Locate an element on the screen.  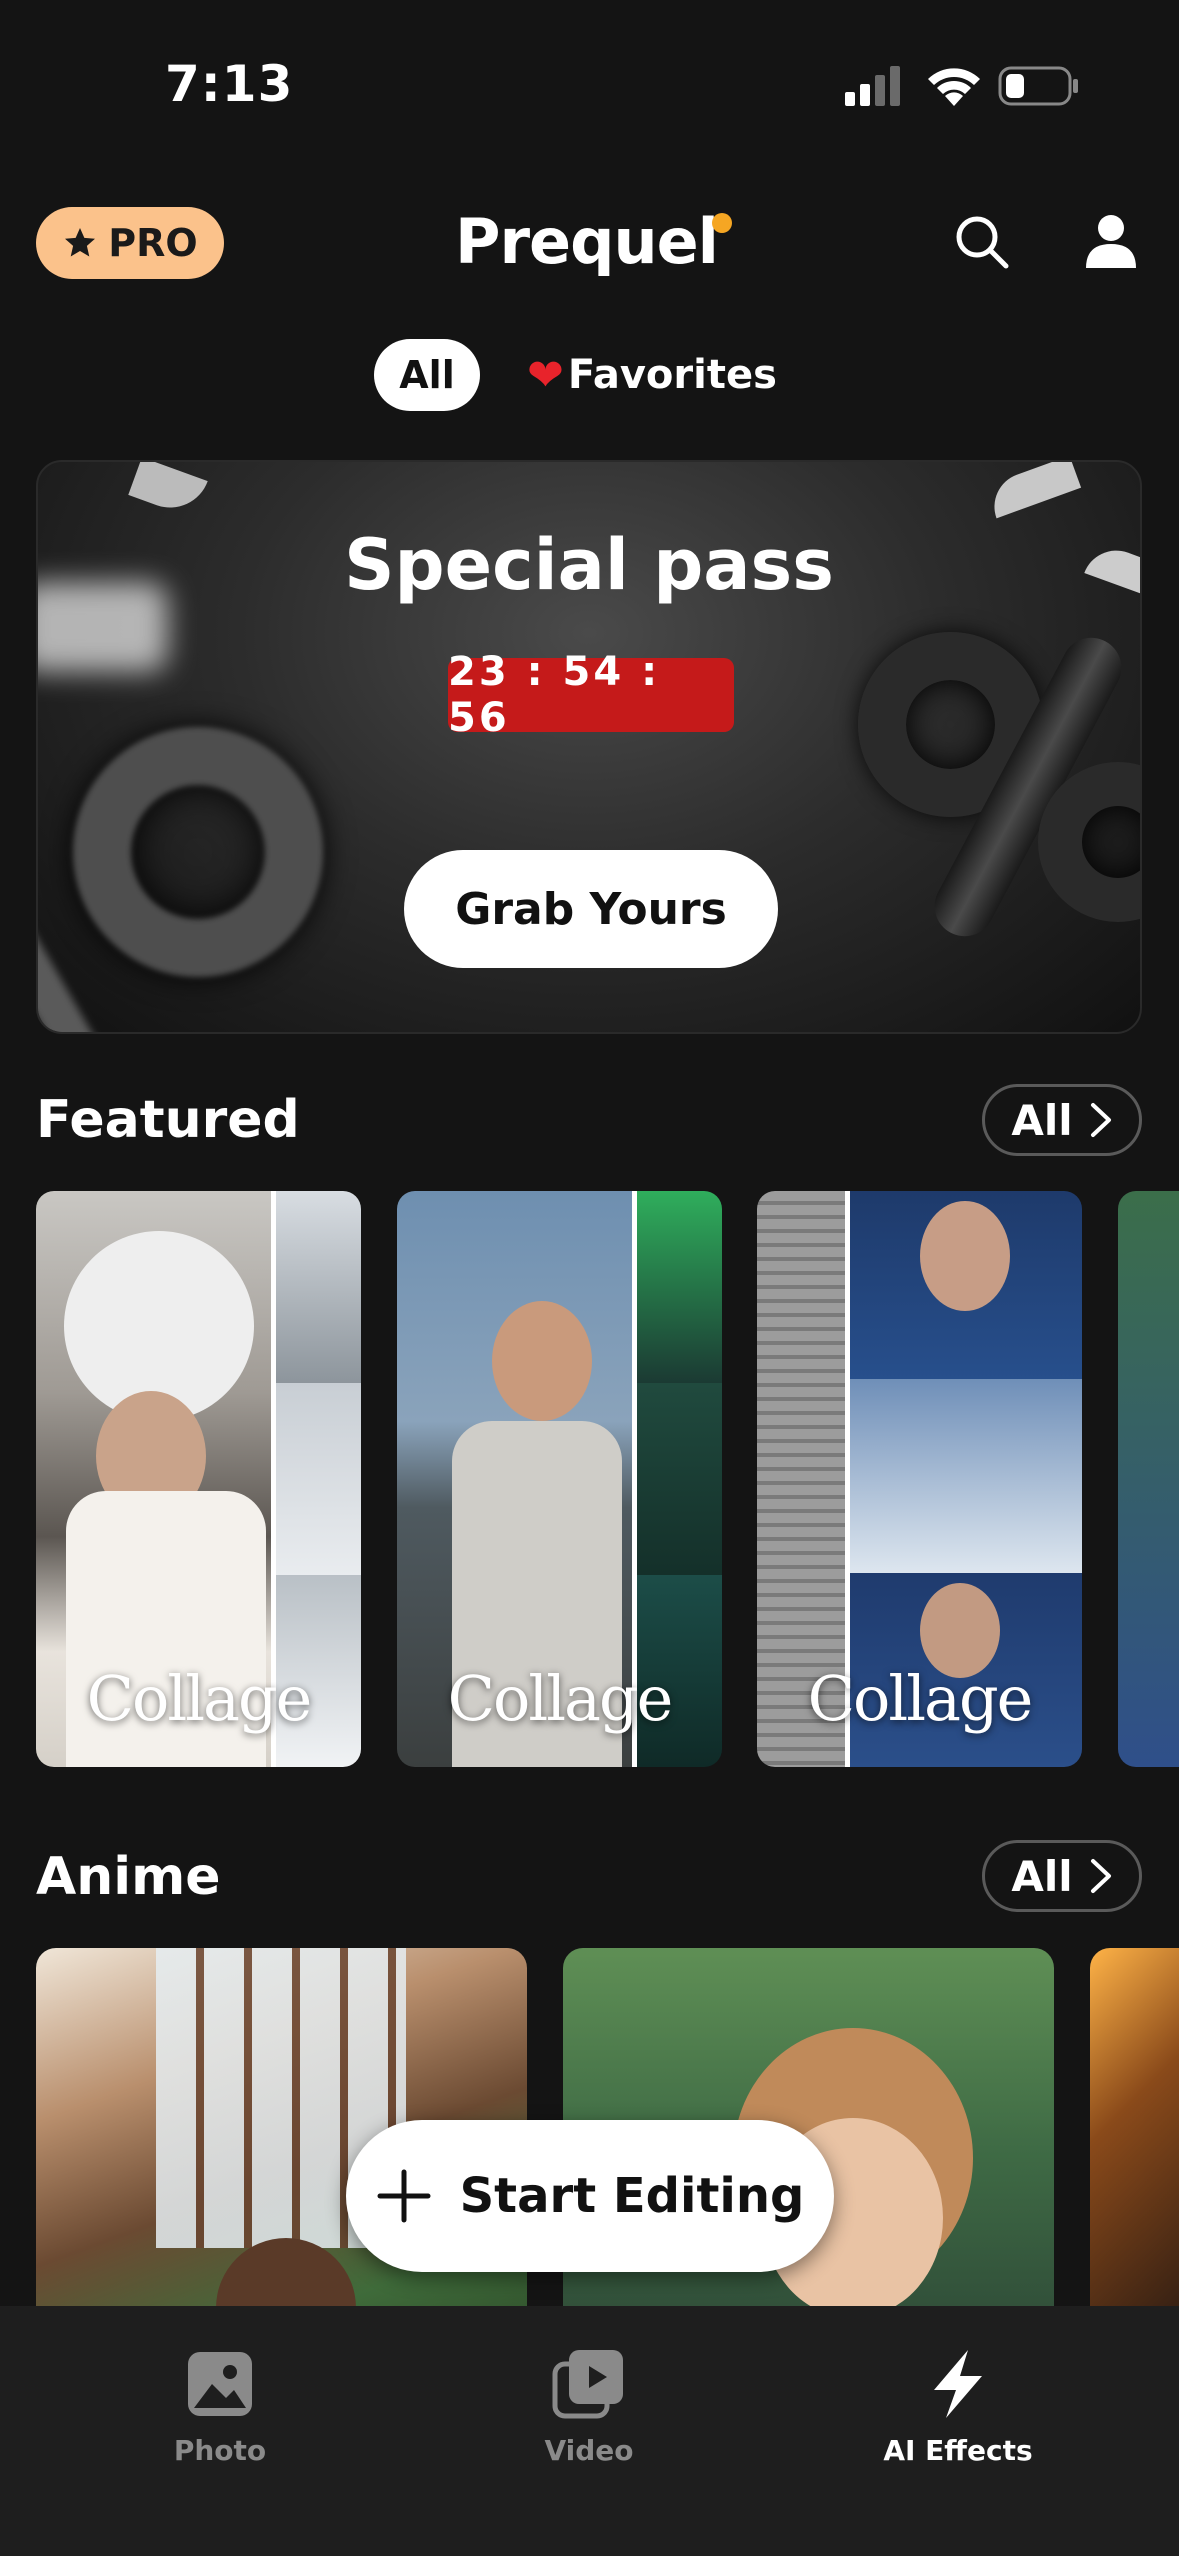
star-icon is located at coordinates (80, 242).